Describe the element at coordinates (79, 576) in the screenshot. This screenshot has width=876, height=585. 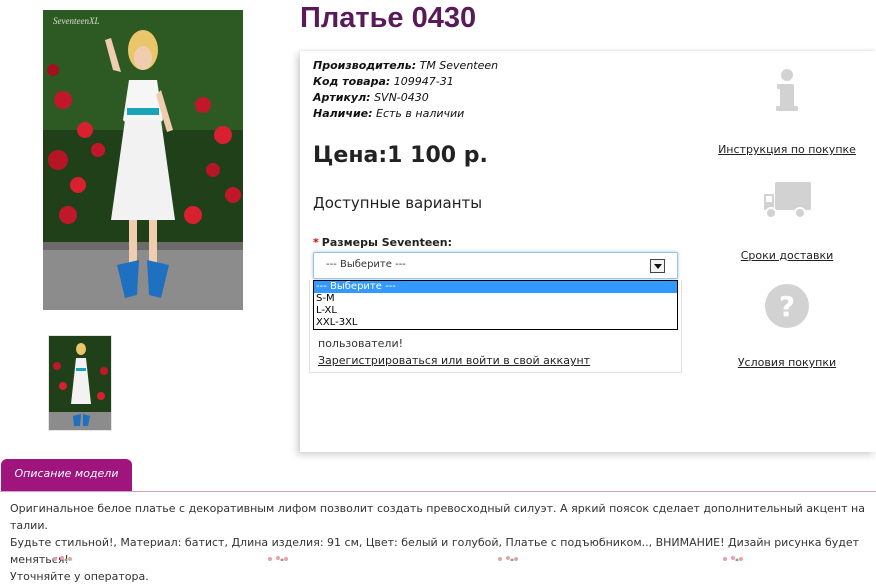
I see `description-line-3: Уточняйте у оператора.` at that location.